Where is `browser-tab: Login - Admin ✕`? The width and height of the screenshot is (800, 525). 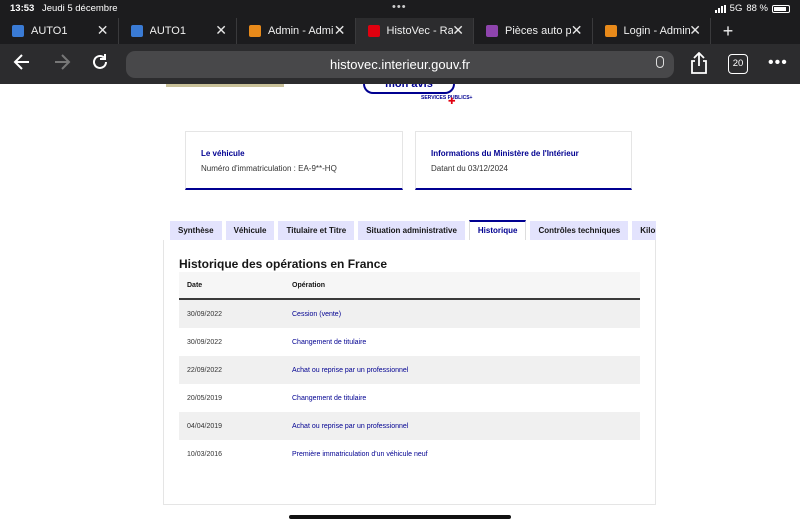 browser-tab: Login - Admin ✕ is located at coordinates (652, 31).